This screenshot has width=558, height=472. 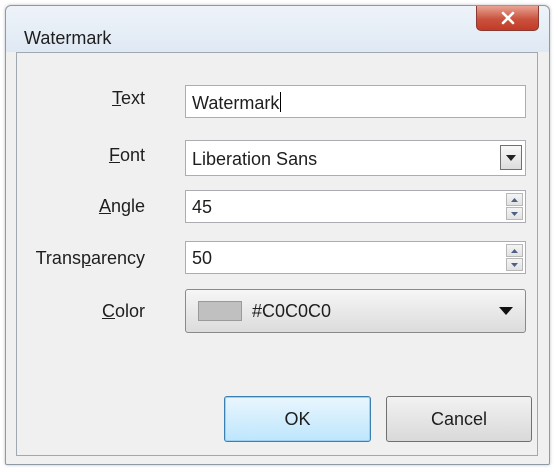 What do you see at coordinates (355, 206) in the screenshot?
I see `angle-spinbox: 45` at bounding box center [355, 206].